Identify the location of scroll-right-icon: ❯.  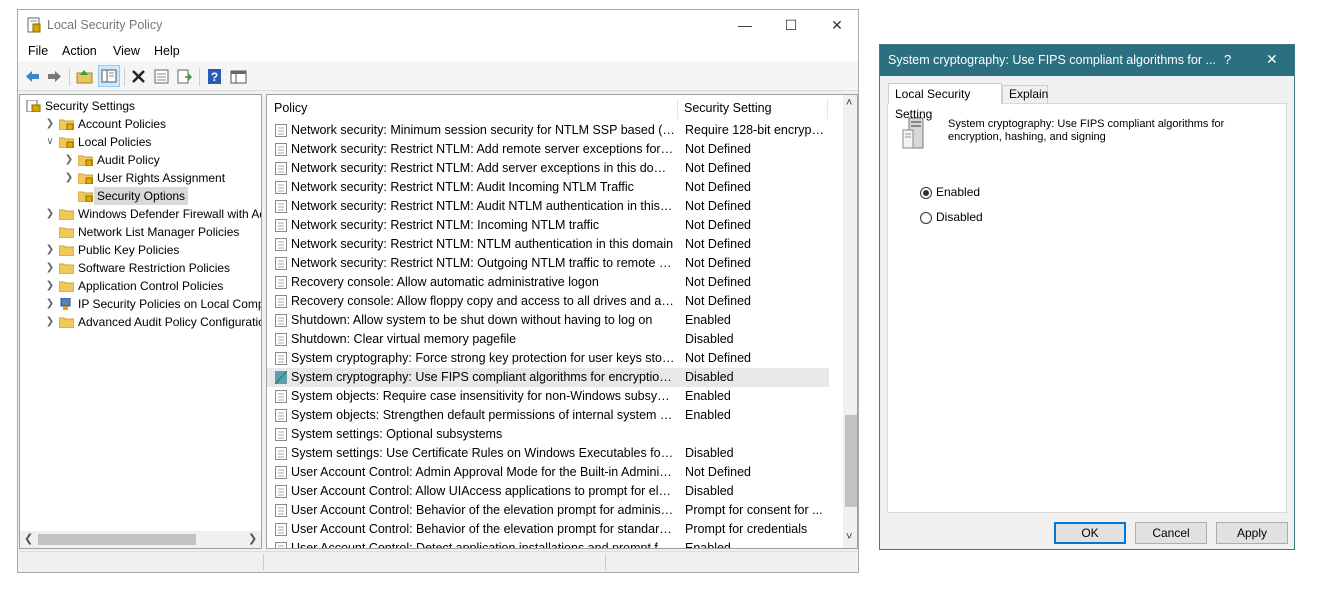
(252, 538).